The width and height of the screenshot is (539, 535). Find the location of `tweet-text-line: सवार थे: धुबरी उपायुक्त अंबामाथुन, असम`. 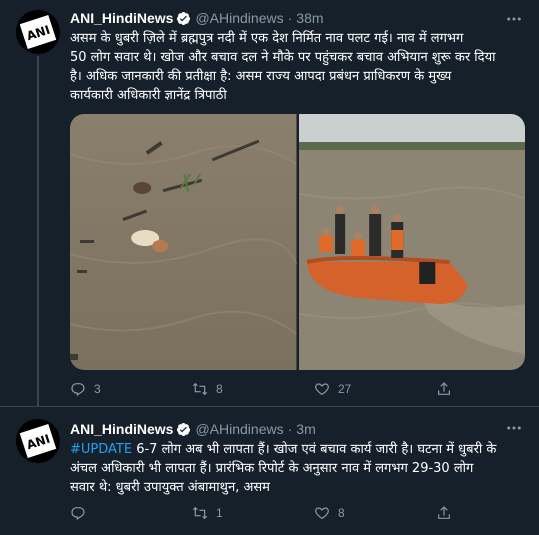

tweet-text-line: सवार थे: धुबरी उपायुक्त अंबामाथुन, असम is located at coordinates (170, 487).